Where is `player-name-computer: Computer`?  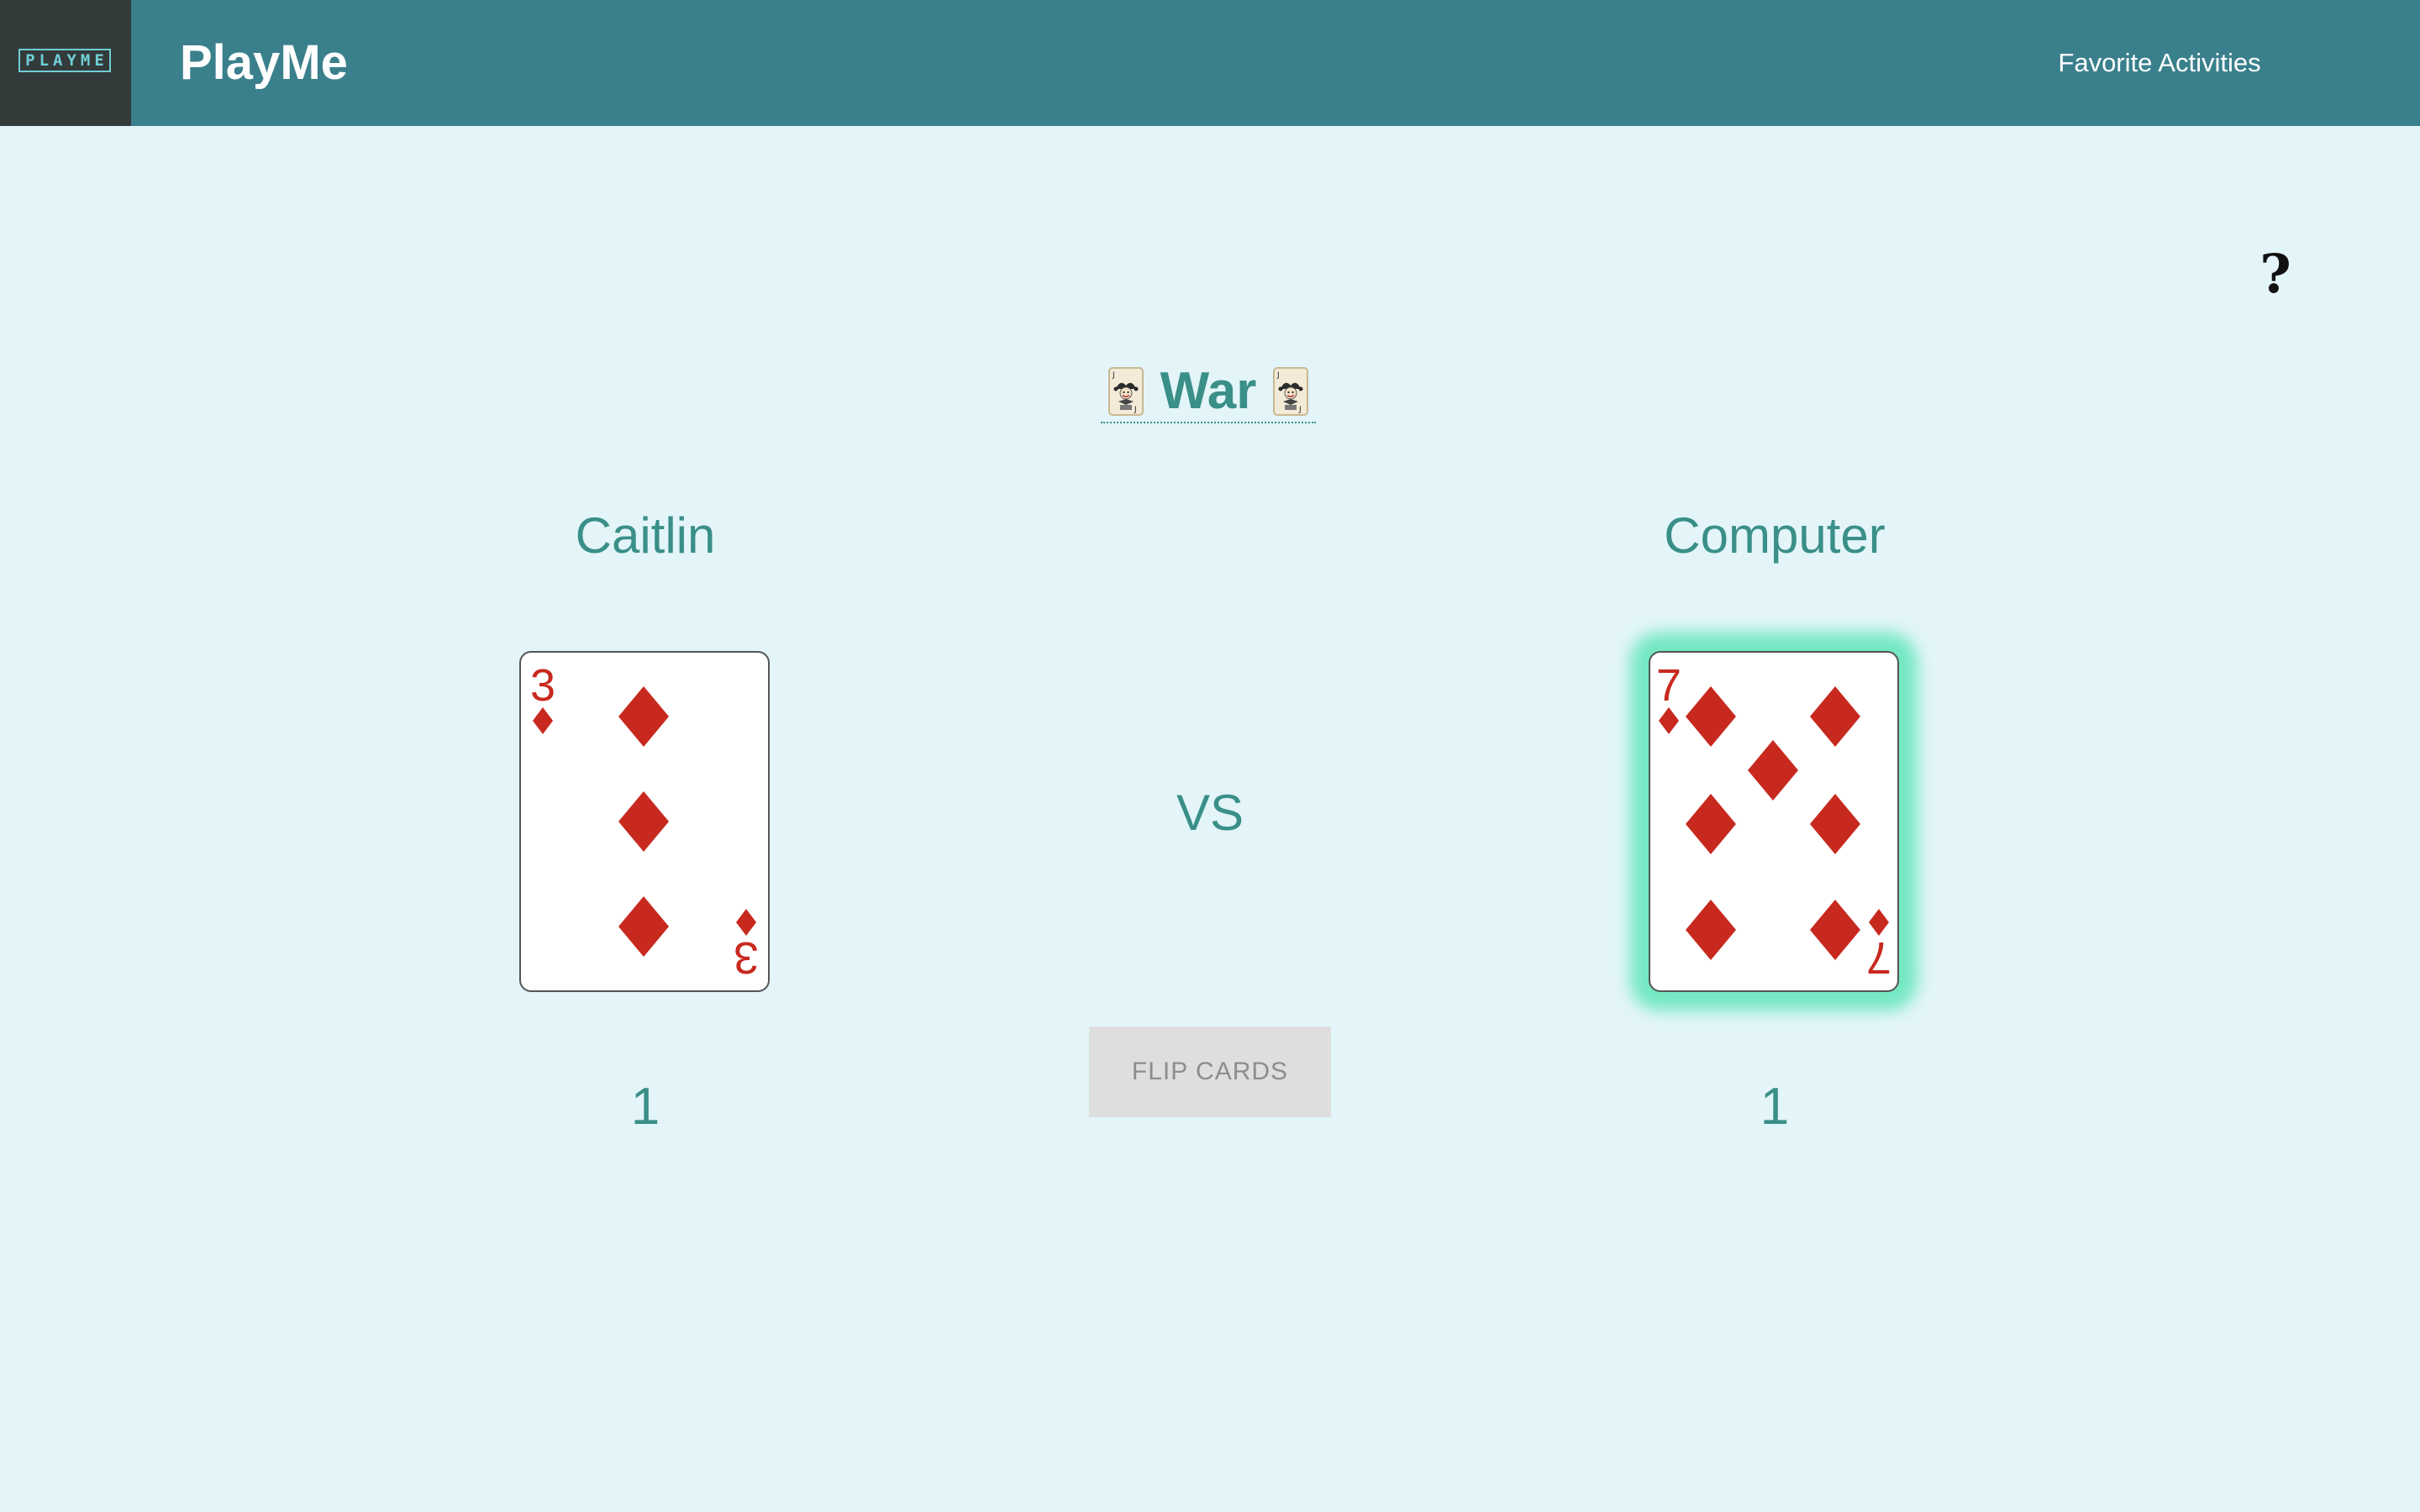 player-name-computer: Computer is located at coordinates (1775, 535).